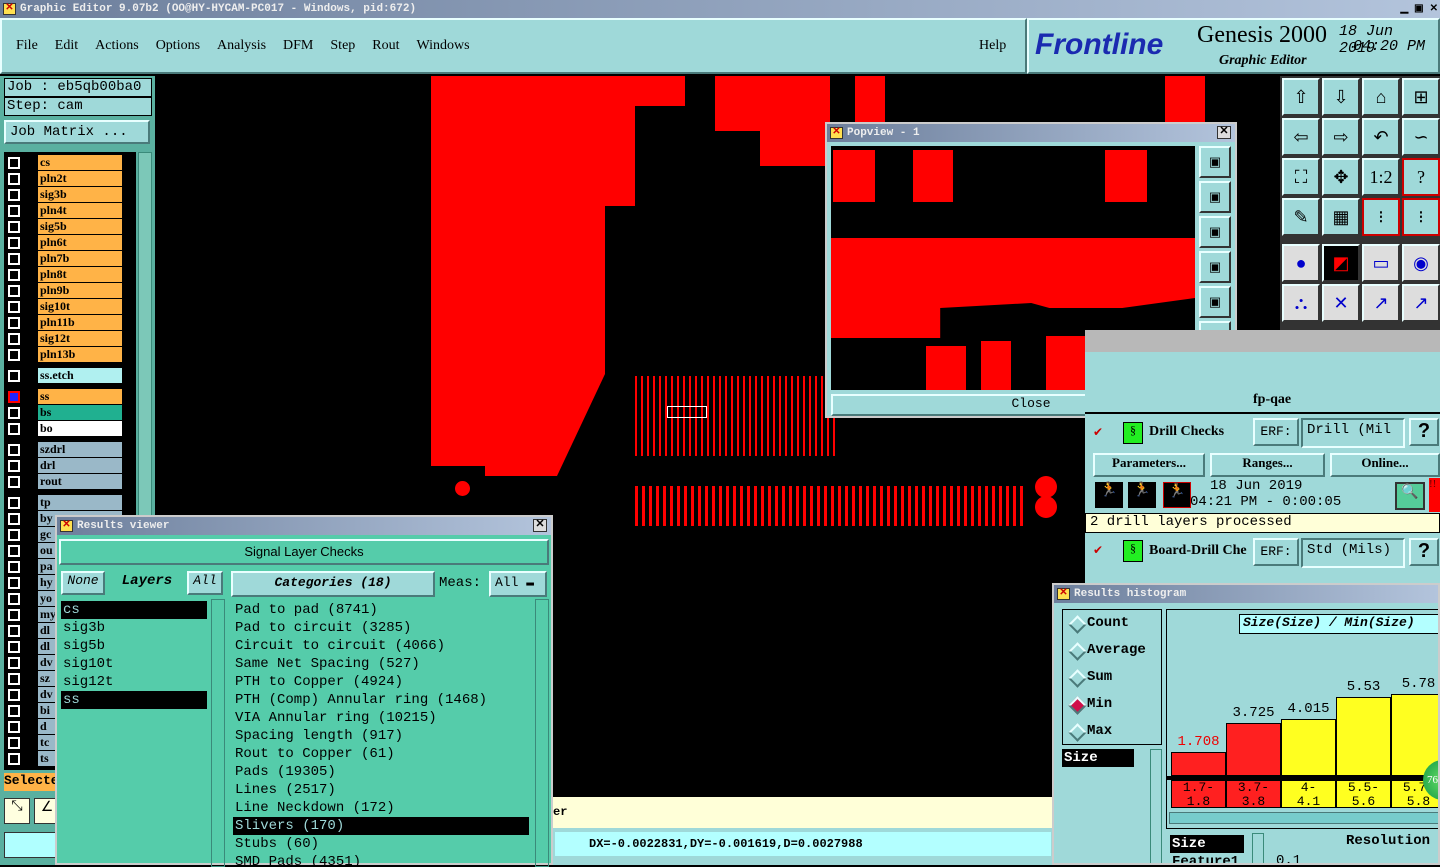  What do you see at coordinates (1410, 496) in the screenshot?
I see `zoom-results-icon: 🔍` at bounding box center [1410, 496].